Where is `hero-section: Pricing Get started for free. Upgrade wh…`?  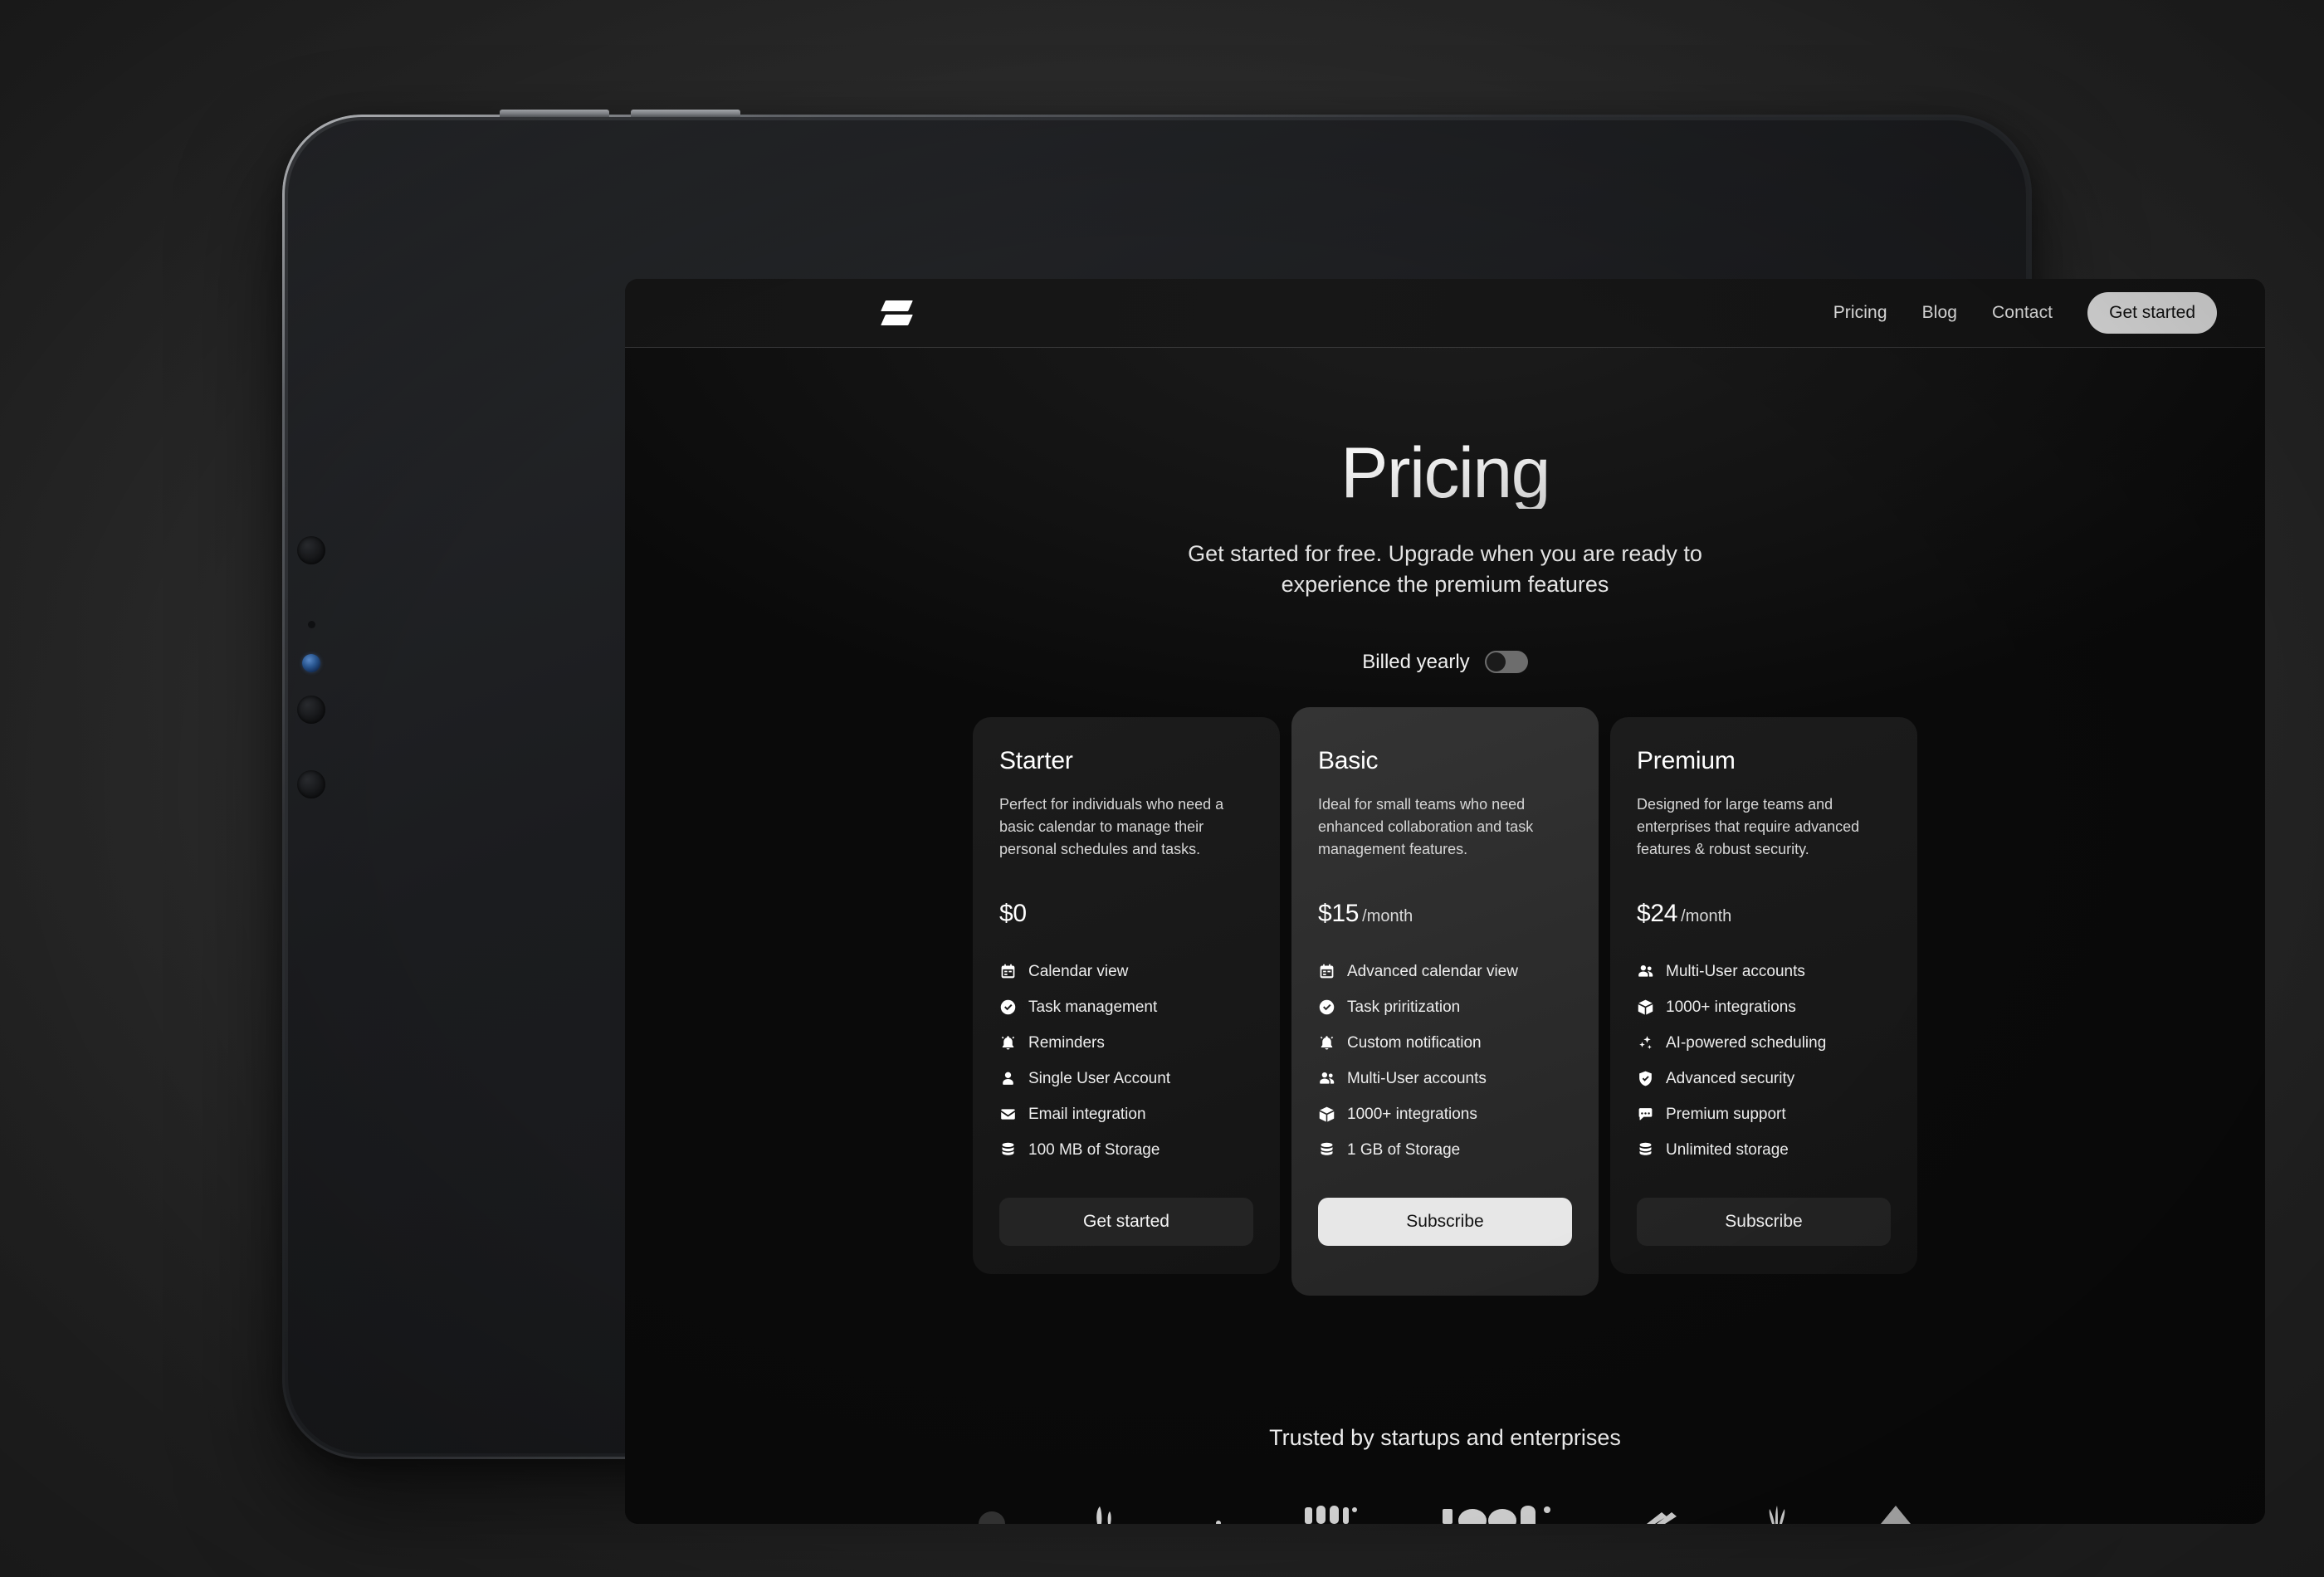
hero-section: Pricing Get started for free. Upgrade wh… is located at coordinates (1445, 475).